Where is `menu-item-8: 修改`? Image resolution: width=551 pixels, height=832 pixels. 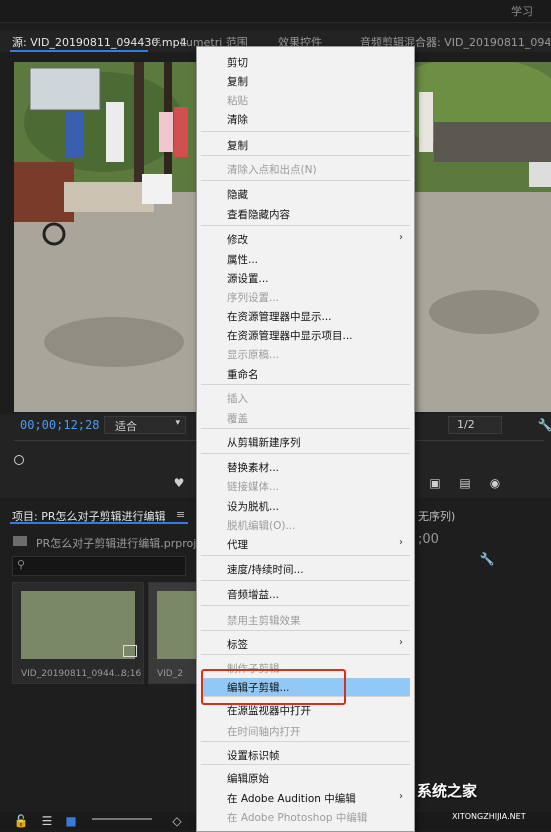
menu-item-8: 修改 is located at coordinates (237, 239).